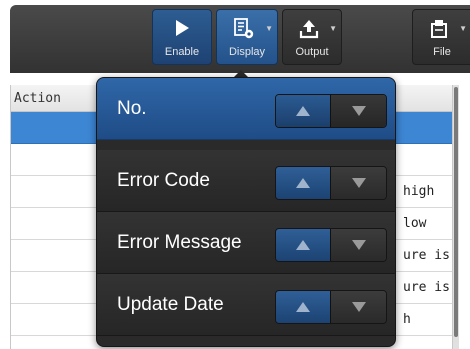 Image resolution: width=470 pixels, height=349 pixels. I want to click on sort-item-label: Update Date, so click(170, 304).